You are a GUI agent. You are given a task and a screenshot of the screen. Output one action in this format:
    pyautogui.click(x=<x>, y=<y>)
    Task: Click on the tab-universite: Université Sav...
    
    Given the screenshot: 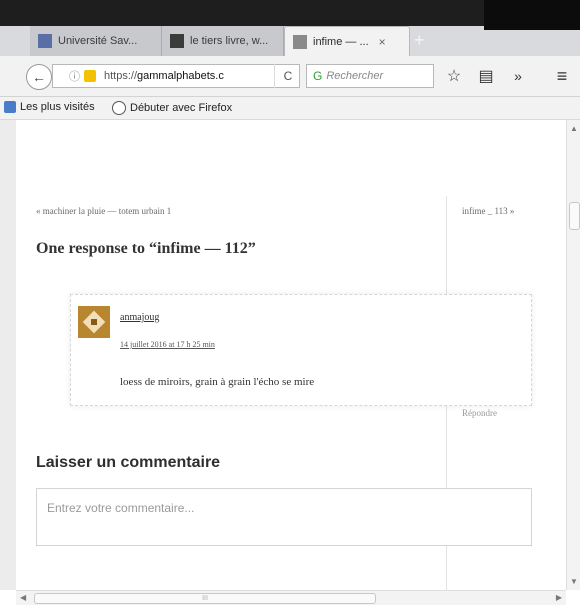 What is the action you would take?
    pyautogui.click(x=96, y=41)
    